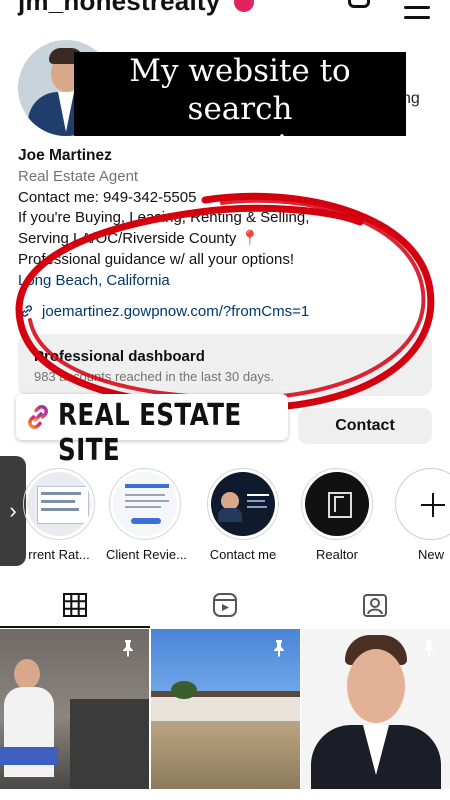 This screenshot has width=450, height=800. What do you see at coordinates (244, 6) in the screenshot?
I see `verified-badge-icon` at bounding box center [244, 6].